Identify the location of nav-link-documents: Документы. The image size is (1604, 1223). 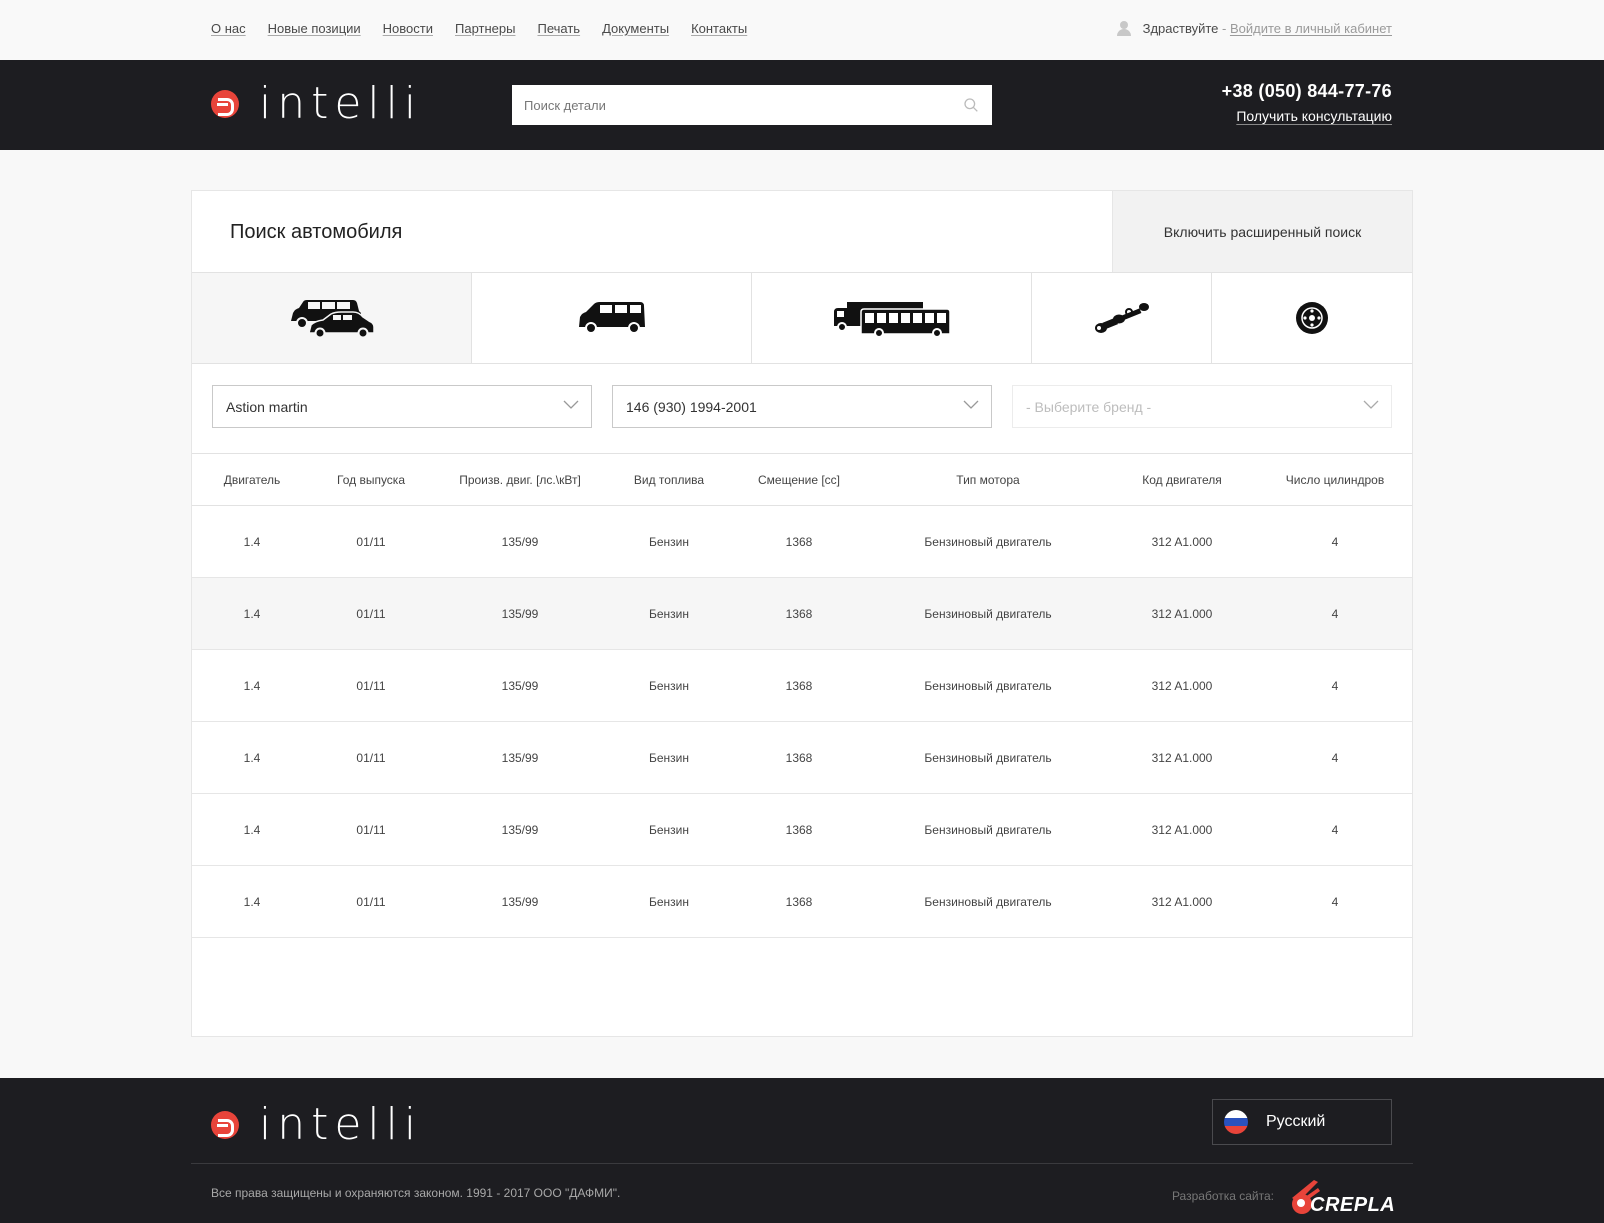
(635, 28).